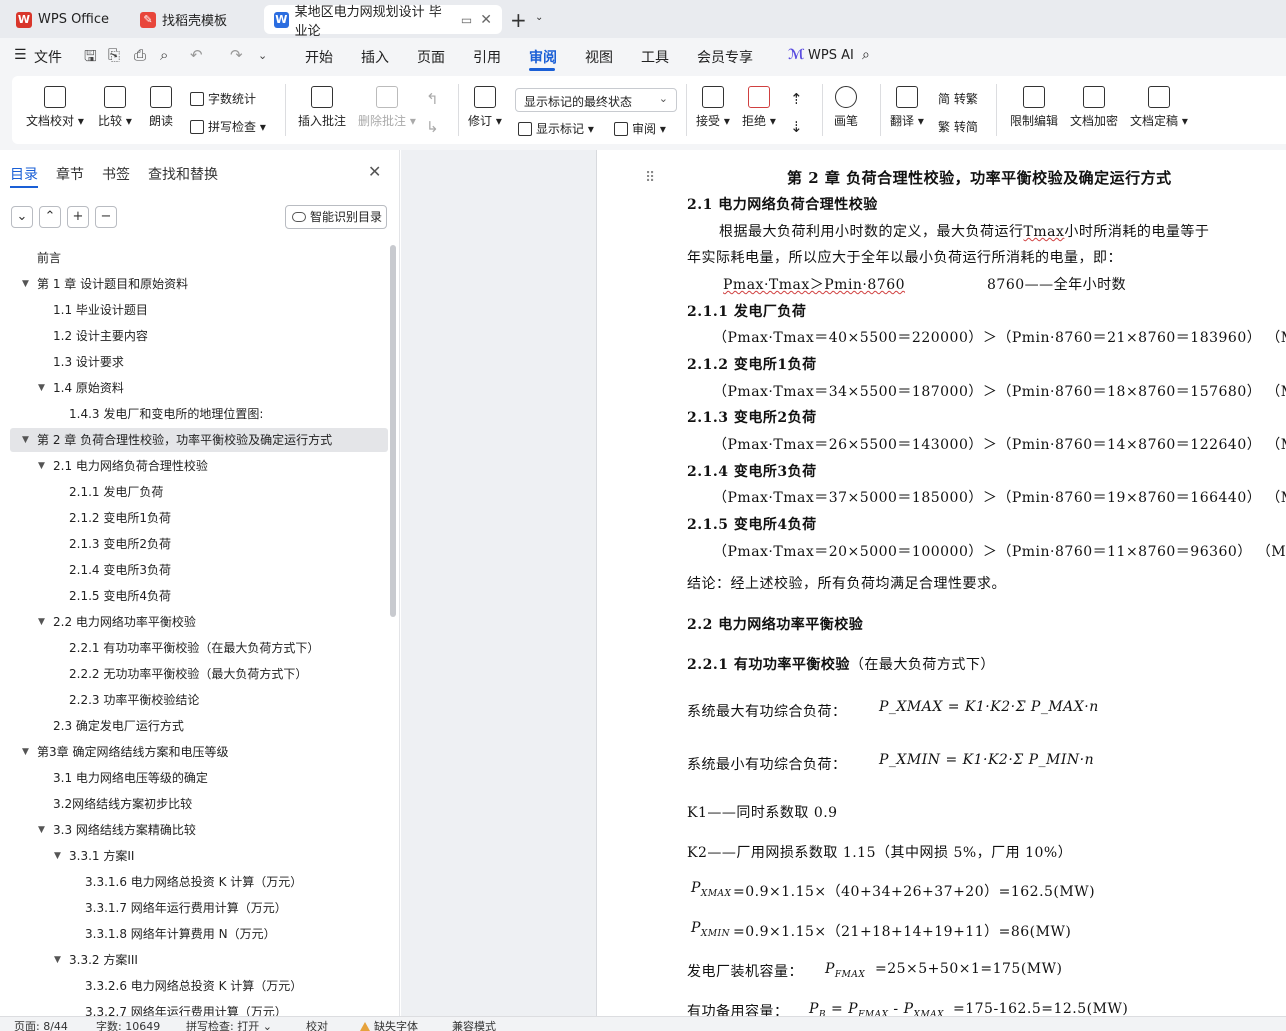 Image resolution: width=1286 pixels, height=1031 pixels. I want to click on toc-item: ▼ 1.4 原始资料, so click(194, 388).